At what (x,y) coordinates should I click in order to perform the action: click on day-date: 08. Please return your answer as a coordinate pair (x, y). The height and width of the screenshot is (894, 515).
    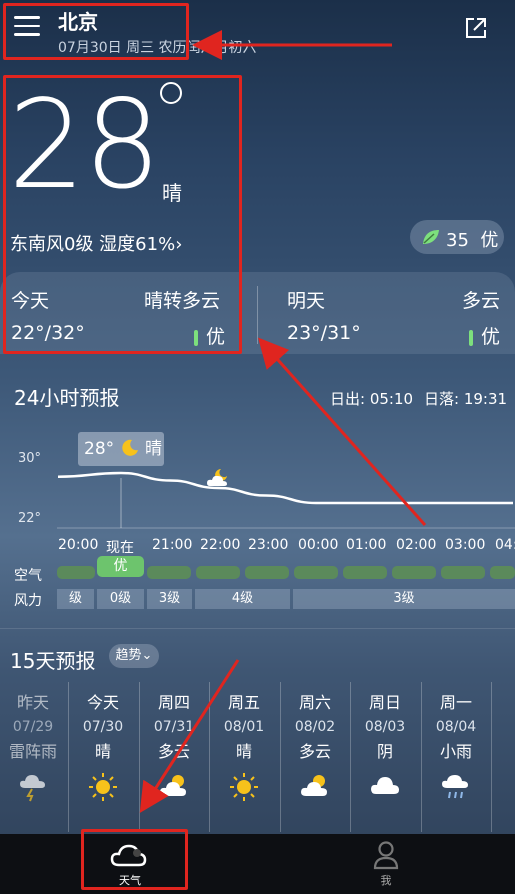
    Looking at the image, I should click on (503, 727).